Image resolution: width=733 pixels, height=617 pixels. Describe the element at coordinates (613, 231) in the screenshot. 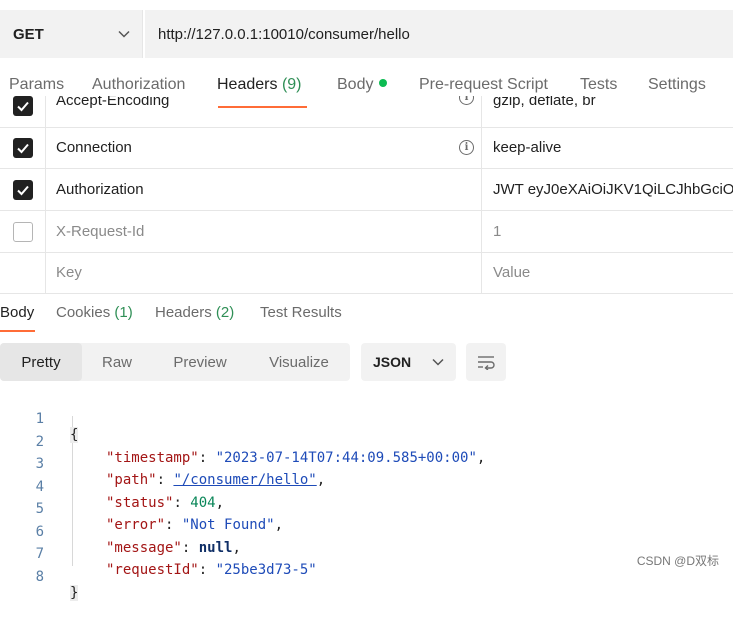

I see `header-value: 1` at that location.